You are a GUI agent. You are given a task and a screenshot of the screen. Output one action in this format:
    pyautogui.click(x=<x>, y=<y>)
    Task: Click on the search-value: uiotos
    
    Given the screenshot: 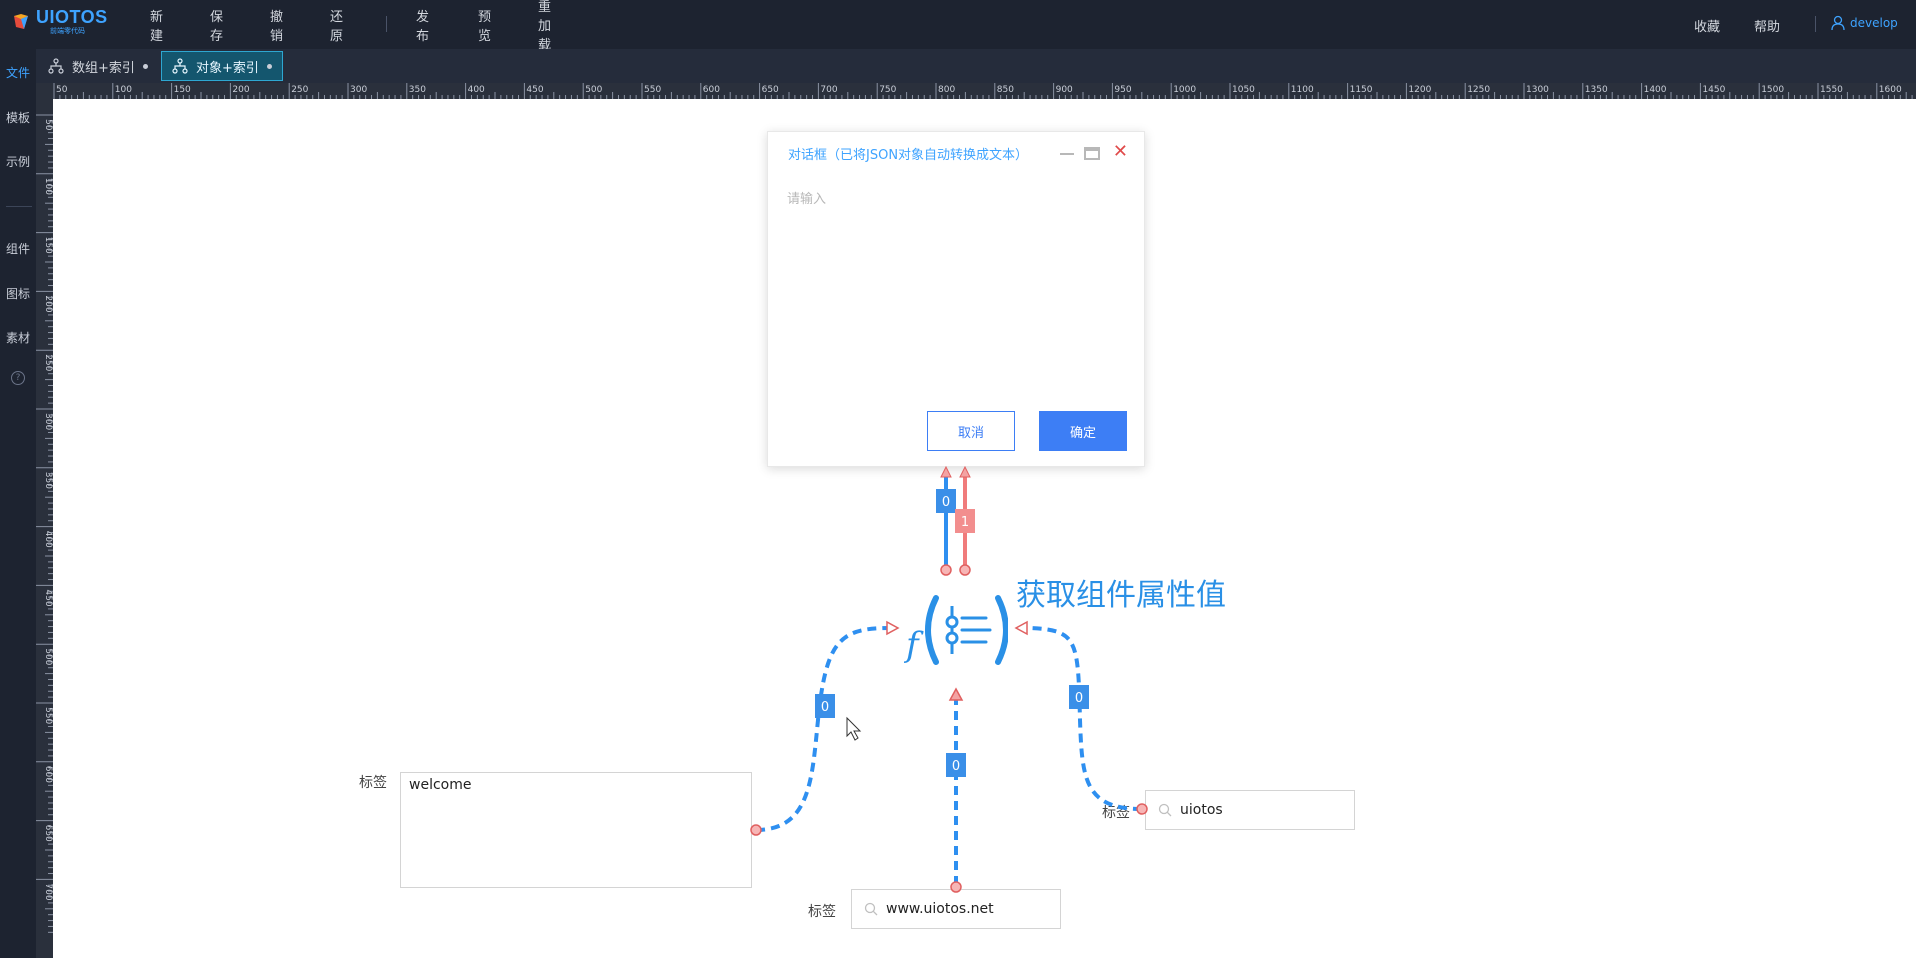 What is the action you would take?
    pyautogui.click(x=1201, y=810)
    